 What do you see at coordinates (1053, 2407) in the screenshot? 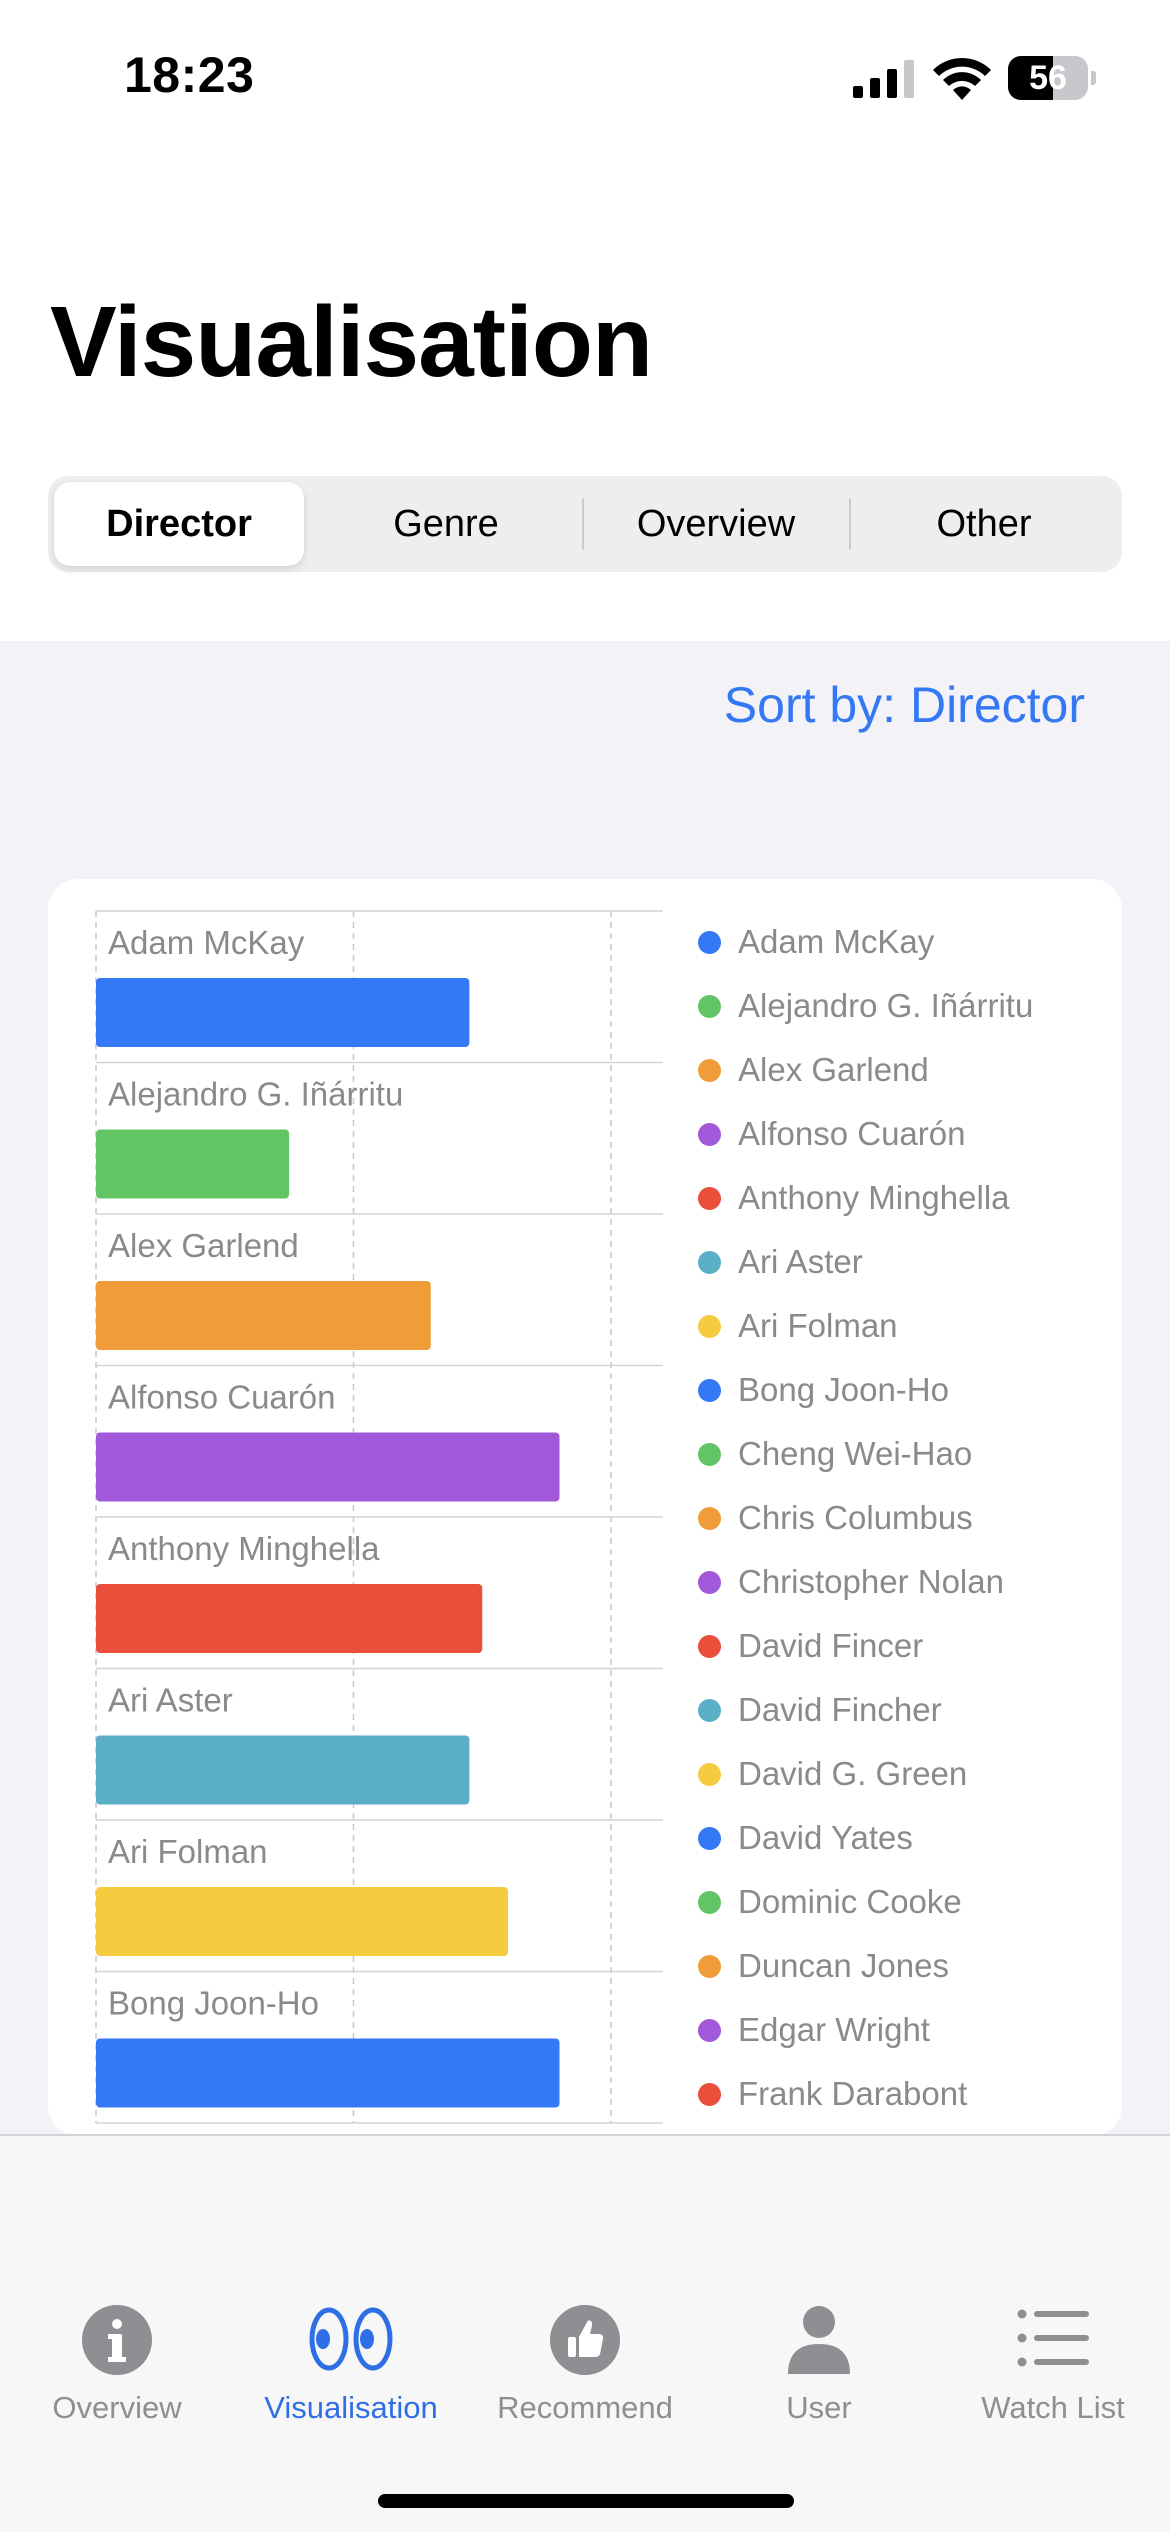
I see `tab-label: Watch List` at bounding box center [1053, 2407].